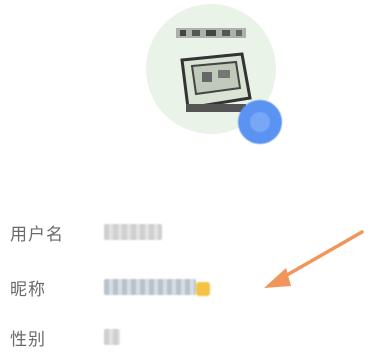 The image size is (371, 357). I want to click on emoji-icon, so click(203, 289).